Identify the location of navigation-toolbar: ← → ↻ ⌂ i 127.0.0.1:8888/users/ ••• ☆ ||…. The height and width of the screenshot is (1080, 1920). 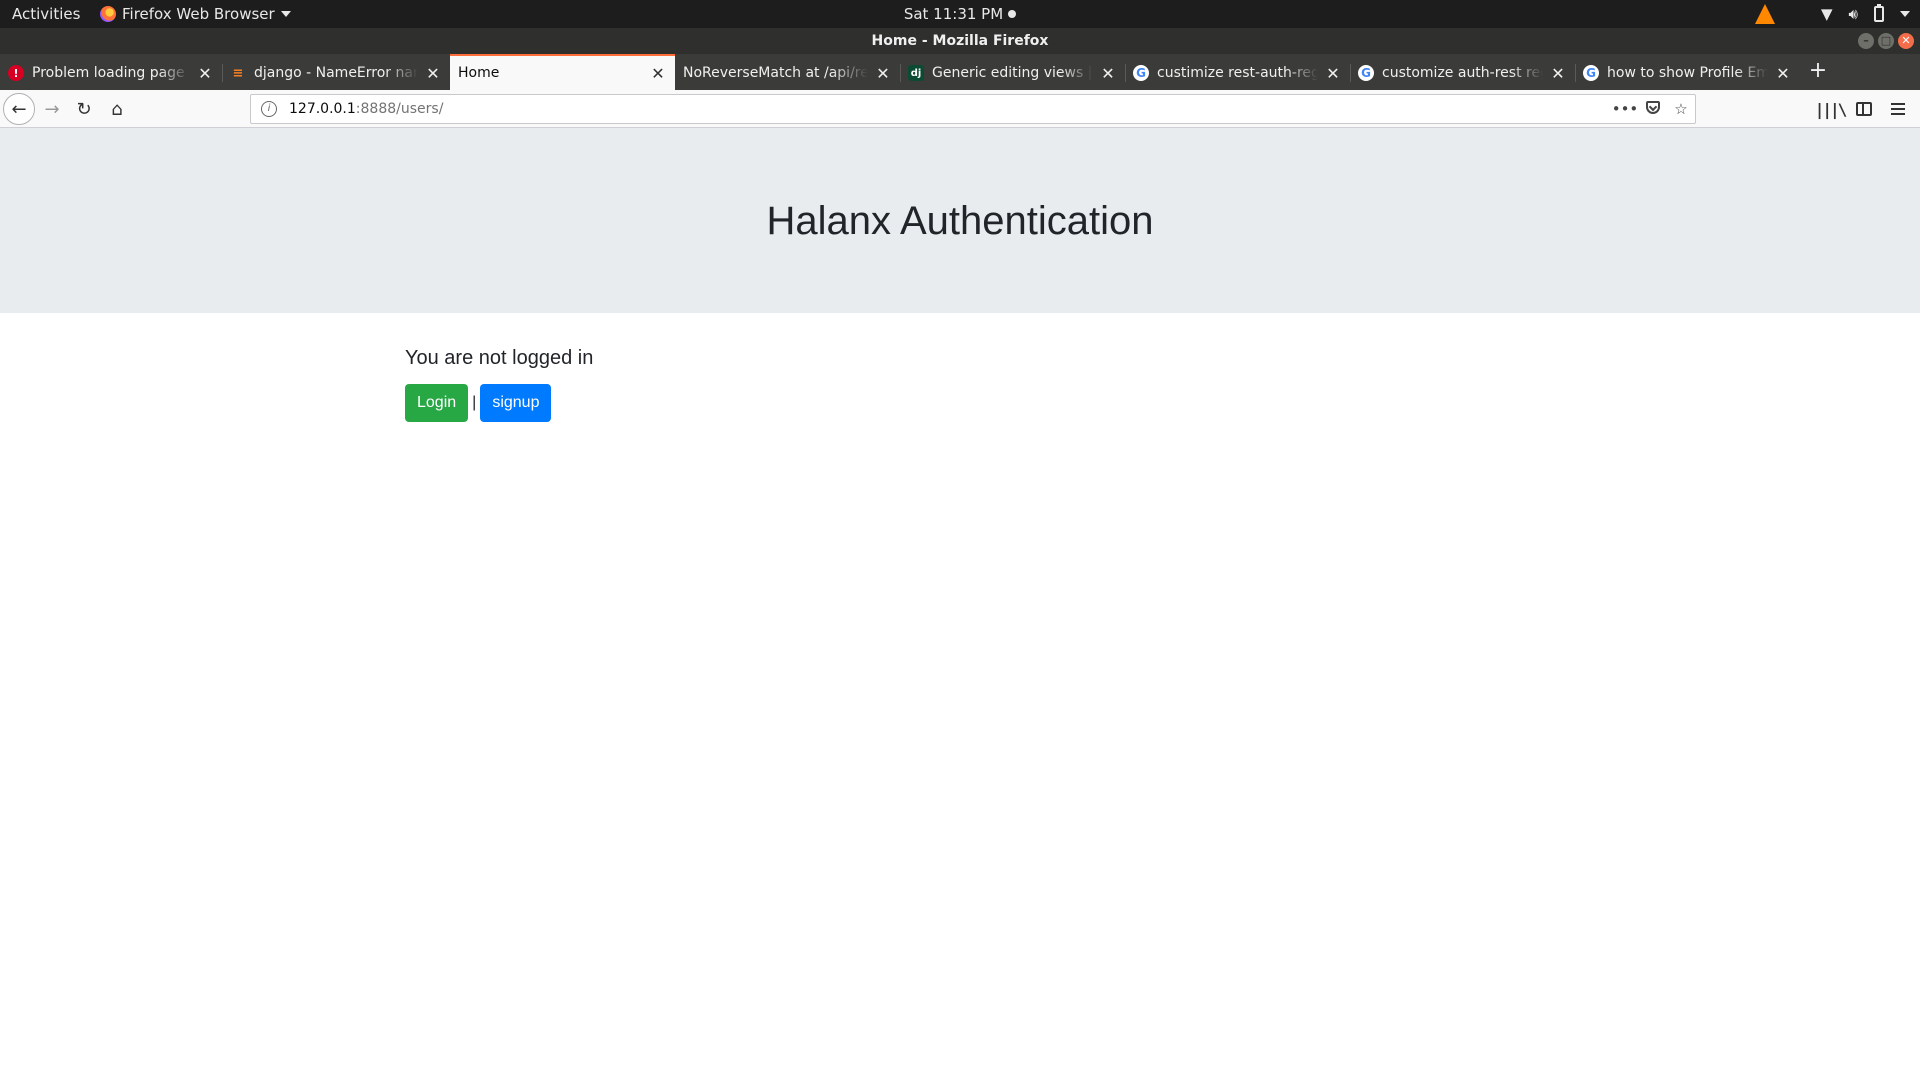
(960, 109).